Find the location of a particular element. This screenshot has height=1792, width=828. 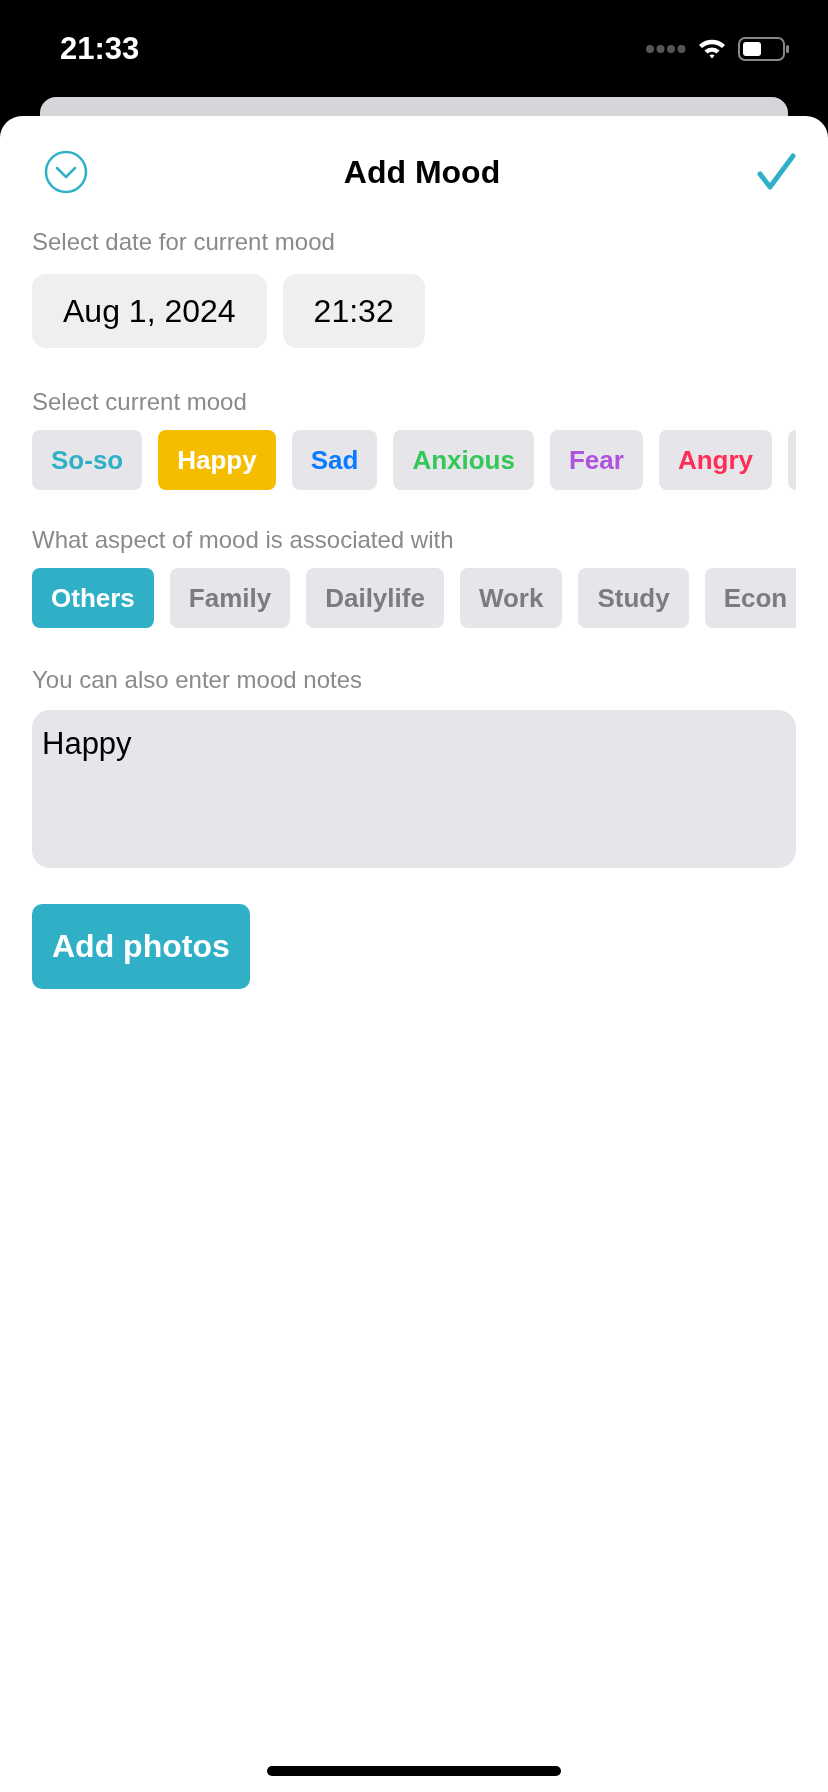

mood-chip: Fear is located at coordinates (596, 460).